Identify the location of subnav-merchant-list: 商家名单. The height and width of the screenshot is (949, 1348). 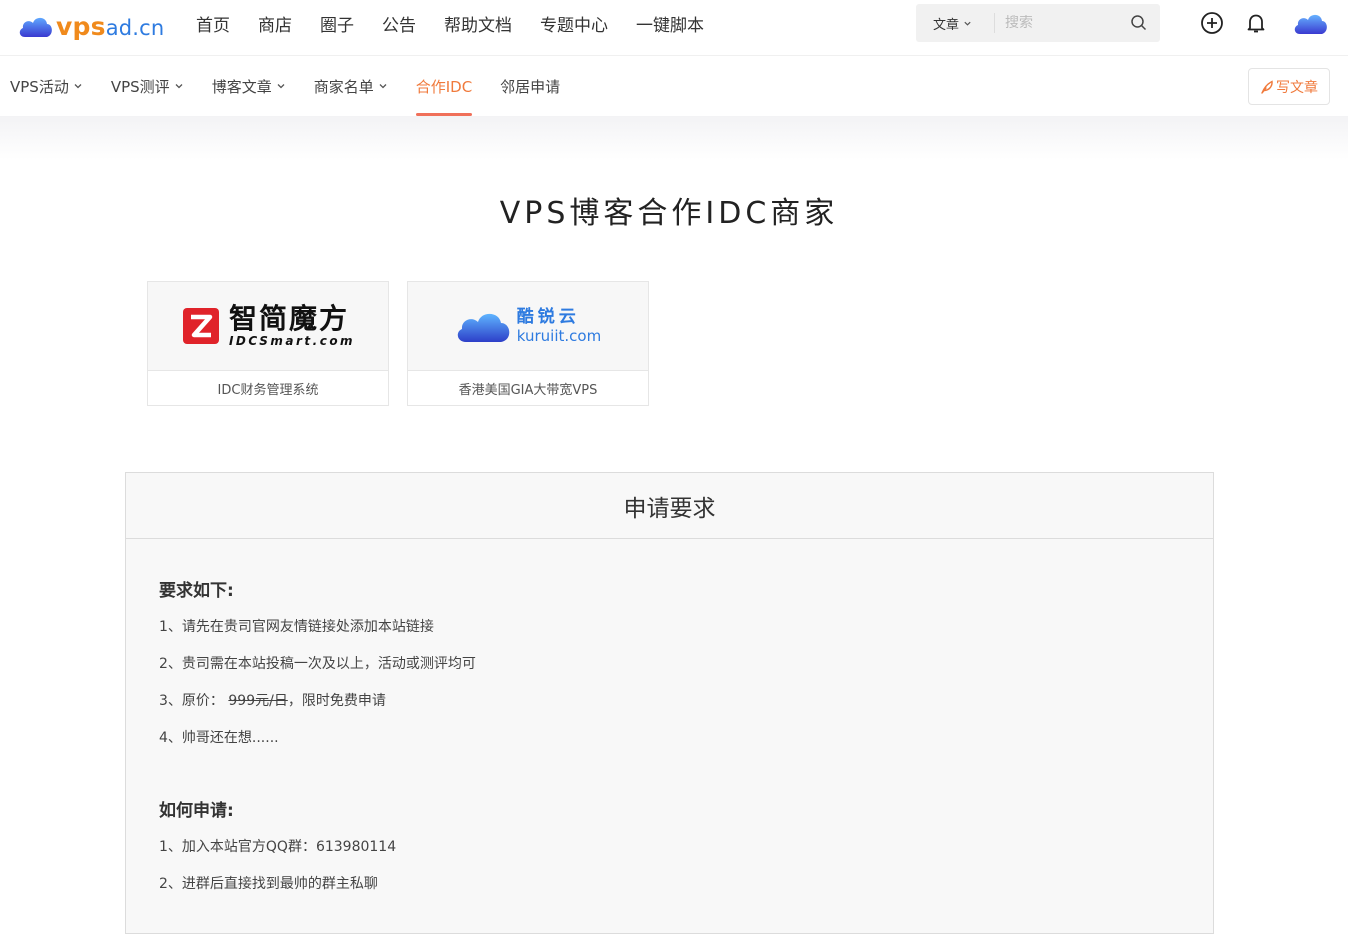
(351, 86).